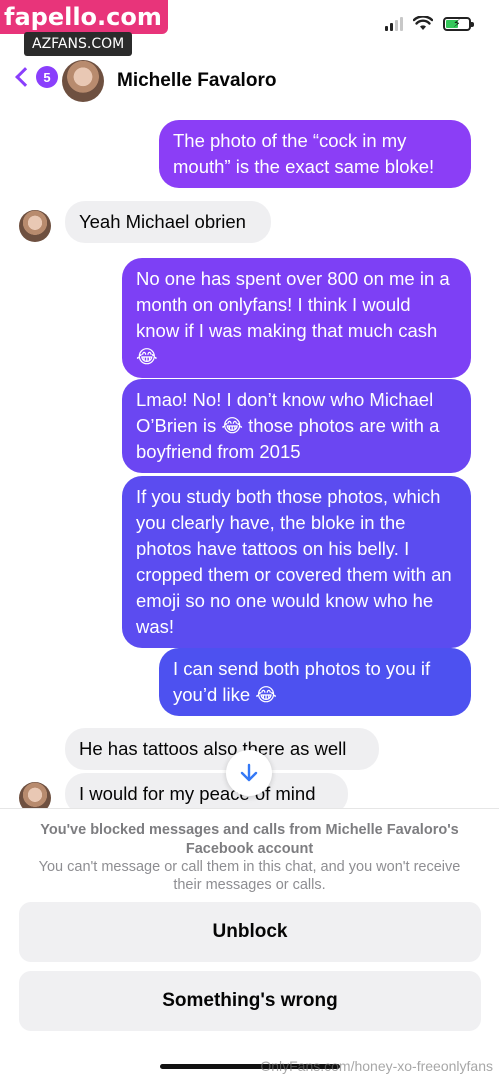 This screenshot has width=499, height=1080. Describe the element at coordinates (84, 17) in the screenshot. I see `fapello-watermark: fapello.com` at that location.